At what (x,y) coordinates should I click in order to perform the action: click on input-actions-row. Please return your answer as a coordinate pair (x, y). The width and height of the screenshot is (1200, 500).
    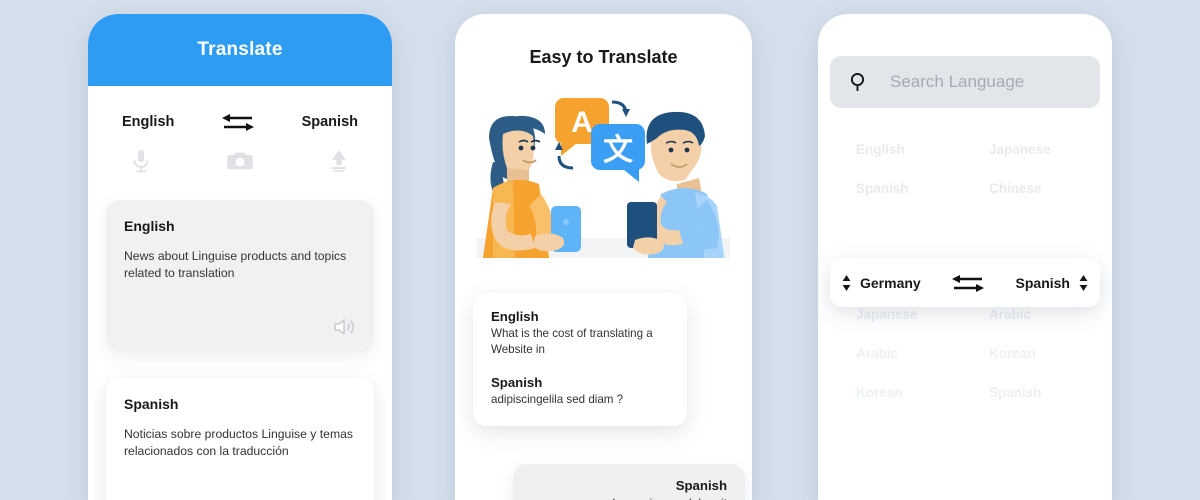
    Looking at the image, I should click on (240, 153).